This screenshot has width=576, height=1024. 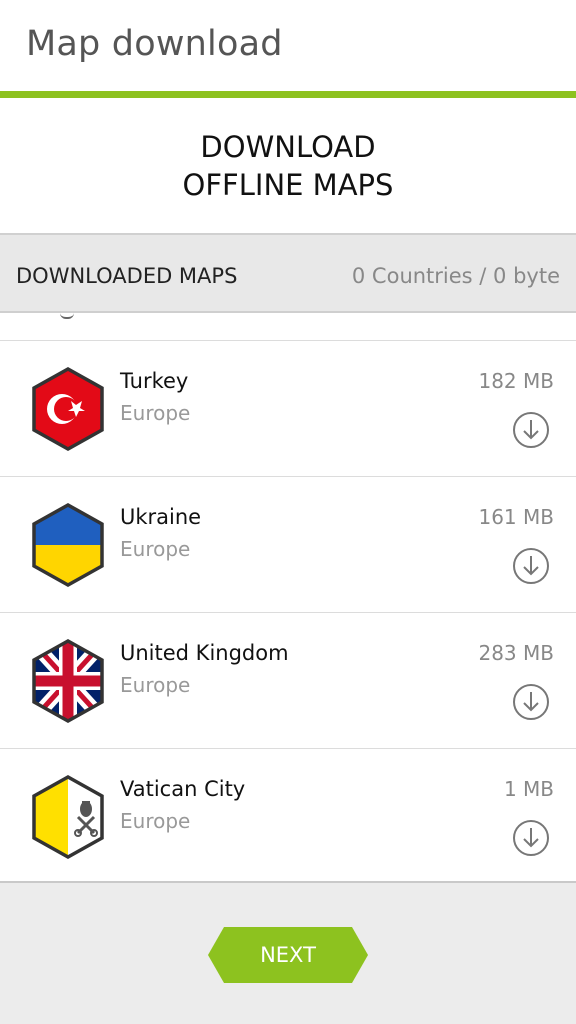 I want to click on page-headline: DOWNLOAD OFFLINE MAPS, so click(x=288, y=166).